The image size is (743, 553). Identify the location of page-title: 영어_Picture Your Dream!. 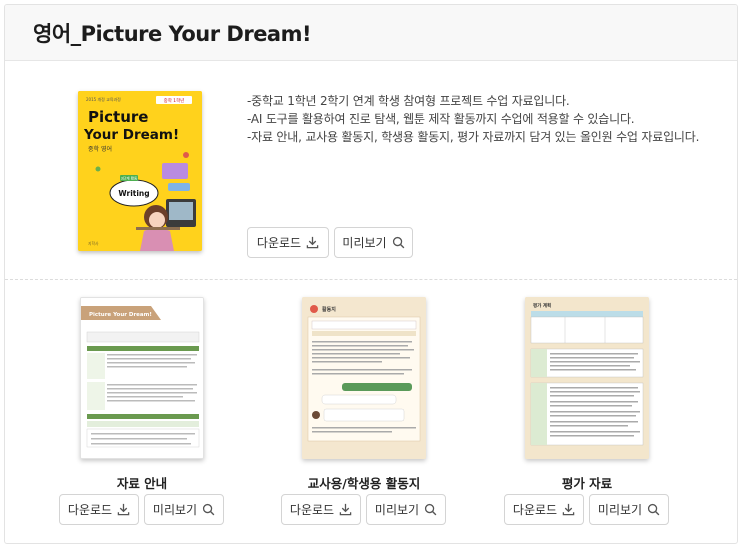
(172, 33).